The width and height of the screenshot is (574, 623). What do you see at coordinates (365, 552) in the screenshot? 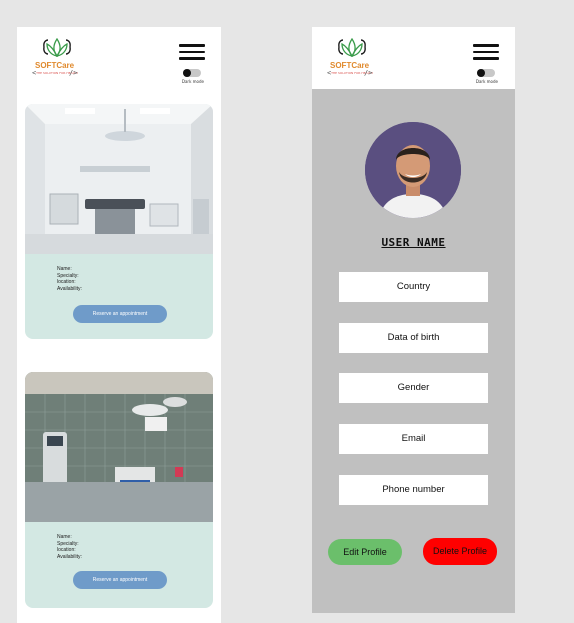
I see `edit-profile-button: Edit Profile` at bounding box center [365, 552].